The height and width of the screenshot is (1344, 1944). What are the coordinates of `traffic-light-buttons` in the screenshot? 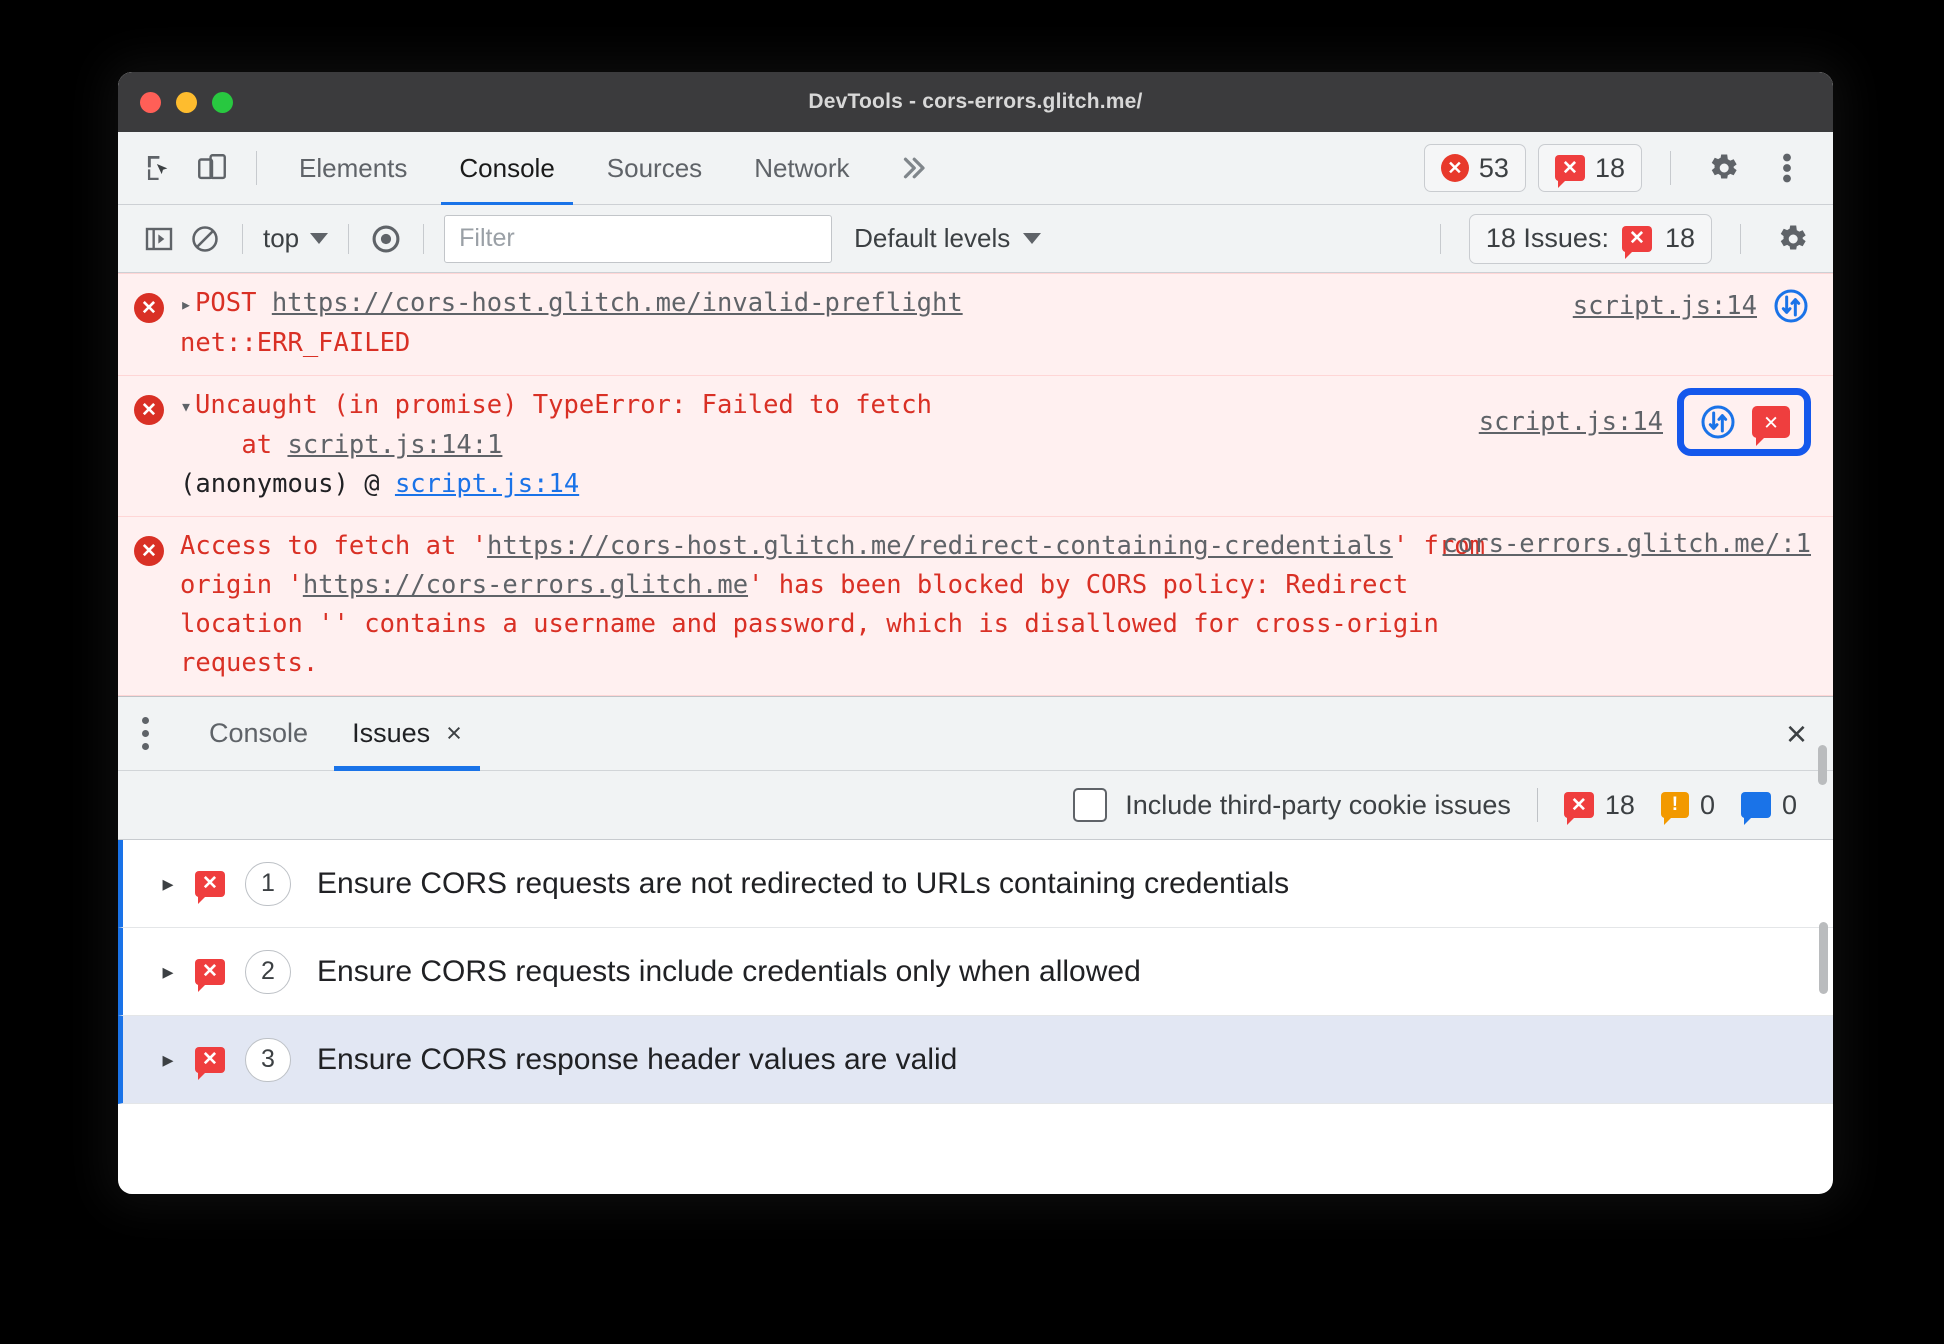 It's located at (186, 102).